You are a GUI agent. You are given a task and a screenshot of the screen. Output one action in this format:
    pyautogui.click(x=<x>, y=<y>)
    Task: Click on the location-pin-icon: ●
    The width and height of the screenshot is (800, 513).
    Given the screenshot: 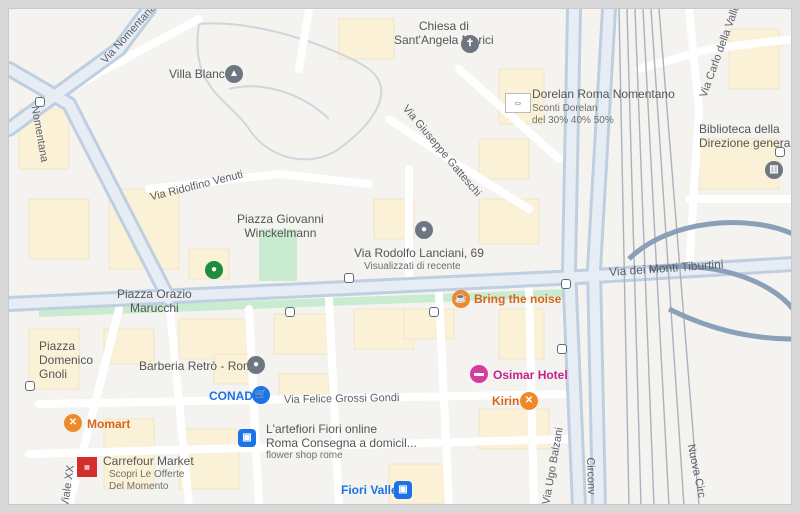 What is the action you would take?
    pyautogui.click(x=424, y=230)
    